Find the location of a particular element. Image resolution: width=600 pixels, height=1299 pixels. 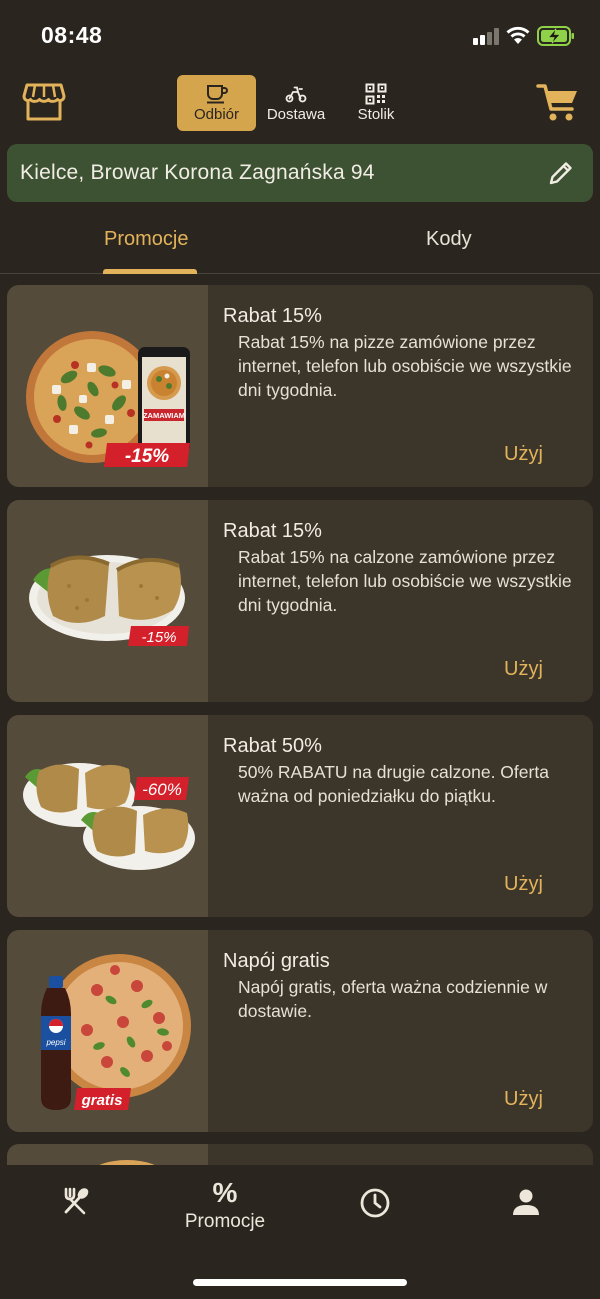

cup-icon is located at coordinates (217, 94).